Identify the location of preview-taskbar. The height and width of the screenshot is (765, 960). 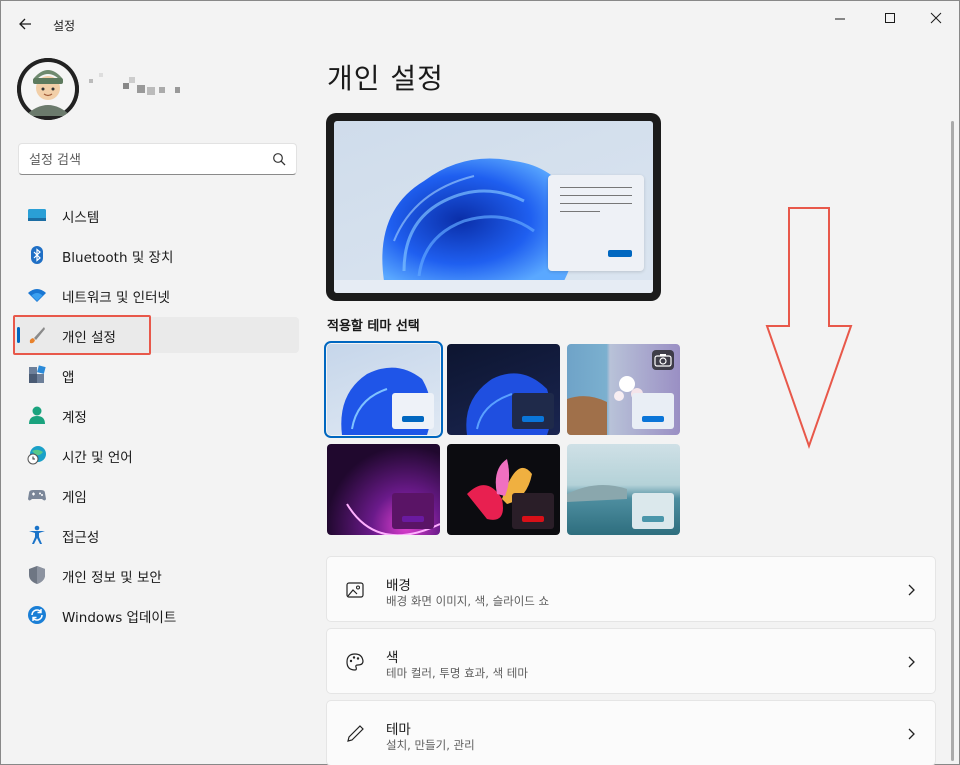
(493, 286).